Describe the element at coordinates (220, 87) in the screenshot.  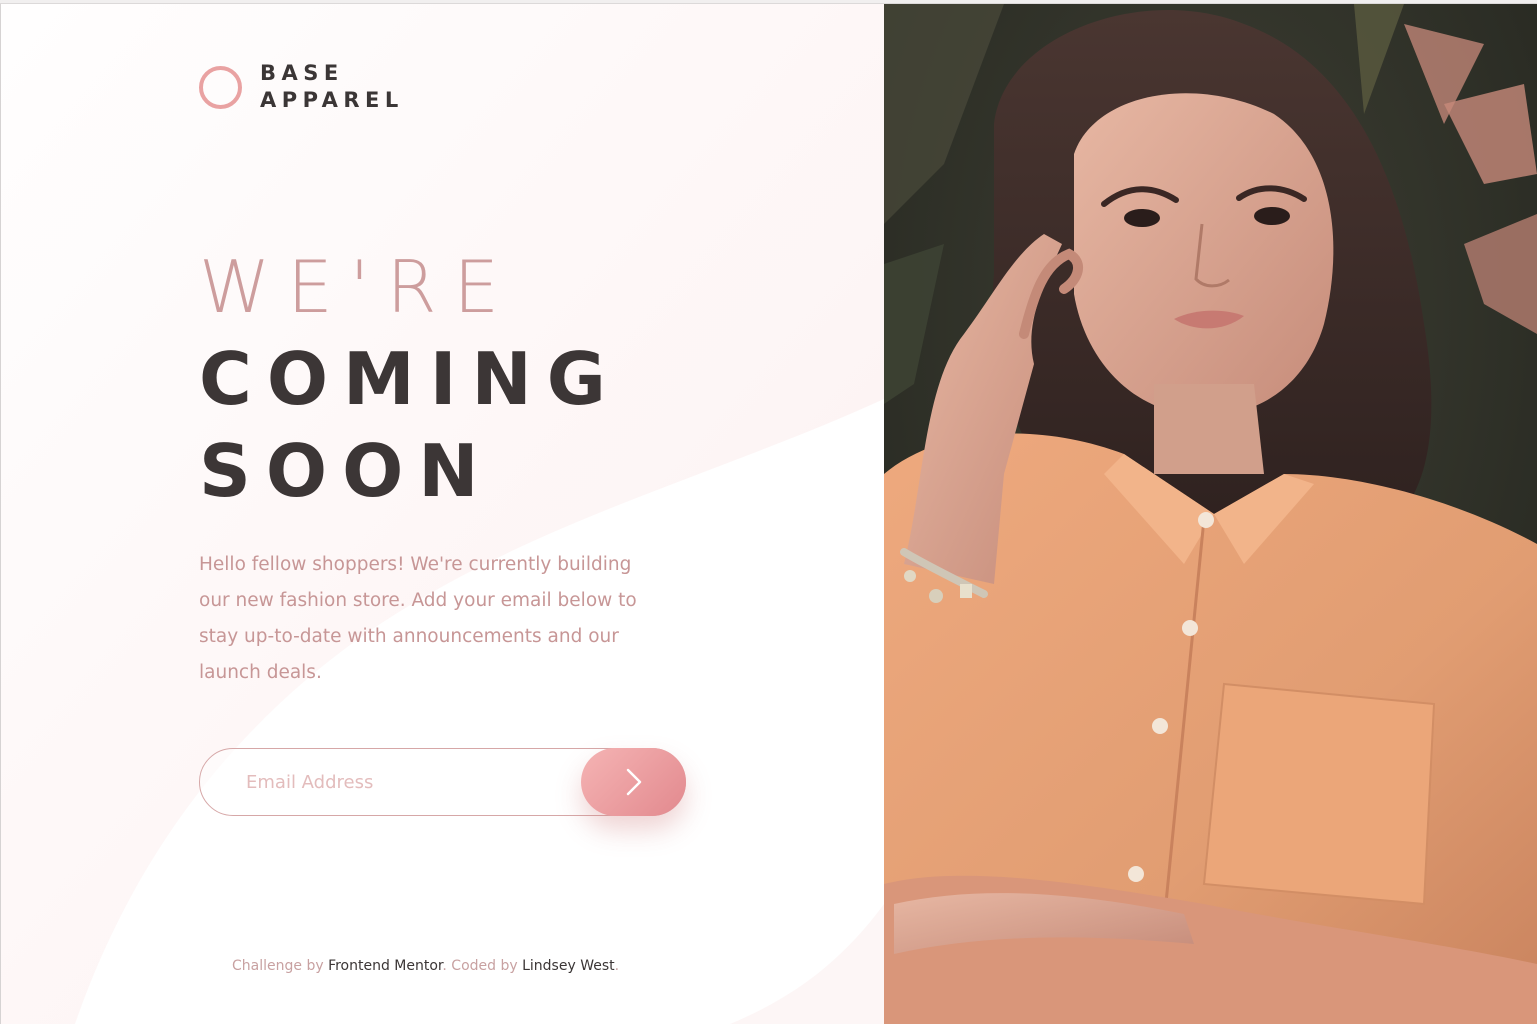
I see `logo-ring-icon` at that location.